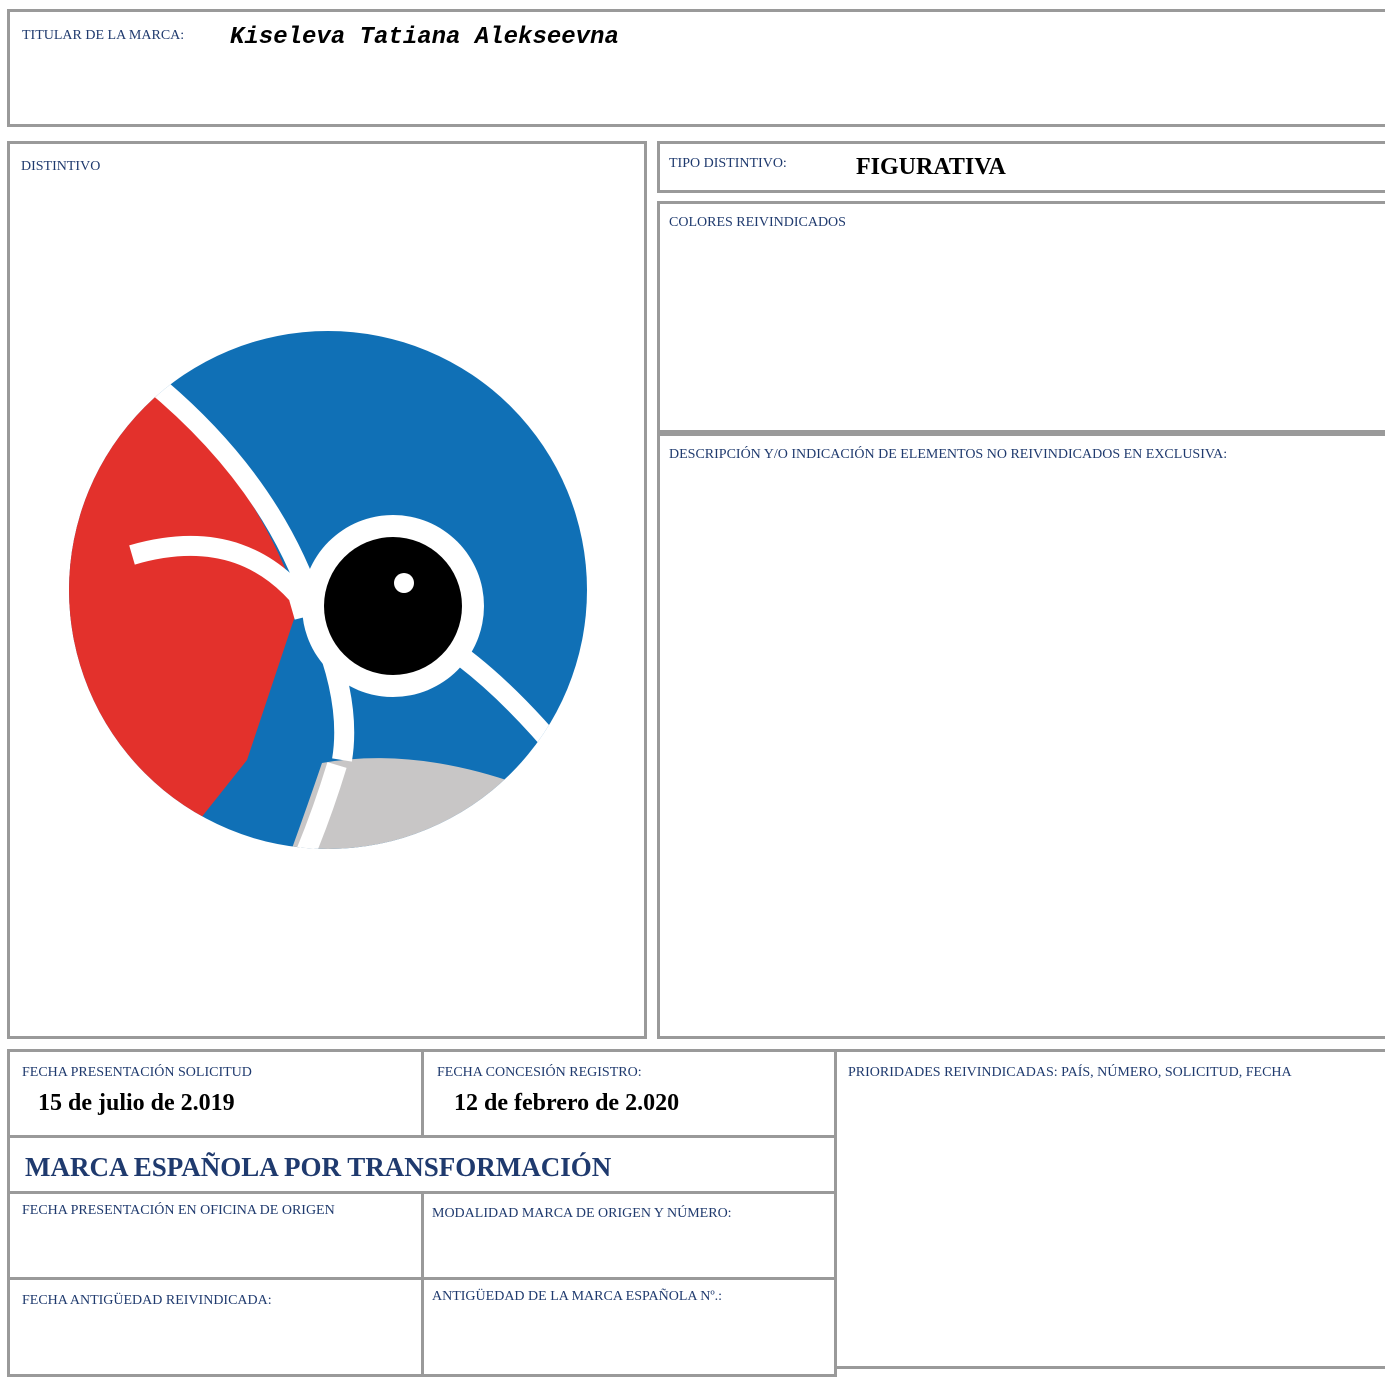 This screenshot has width=1385, height=1377. Describe the element at coordinates (318, 1167) in the screenshot. I see `transformacion-title: MARCA ESPAÑOLA POR TRANSFORMACIÓN` at that location.